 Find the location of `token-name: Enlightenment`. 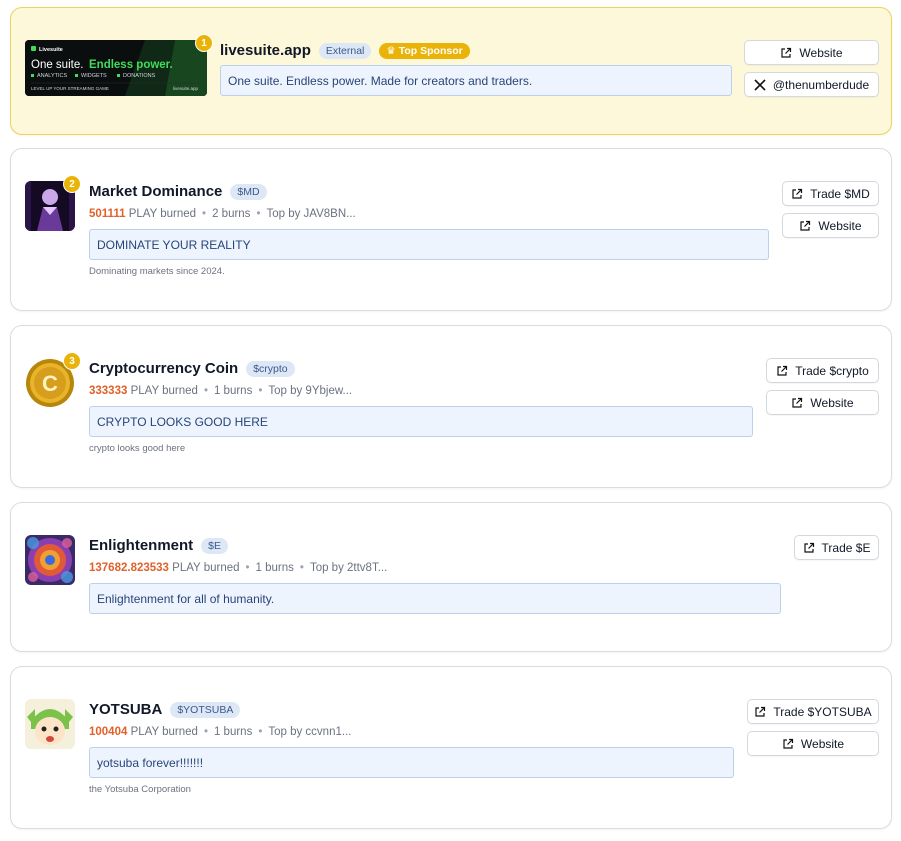

token-name: Enlightenment is located at coordinates (141, 545).